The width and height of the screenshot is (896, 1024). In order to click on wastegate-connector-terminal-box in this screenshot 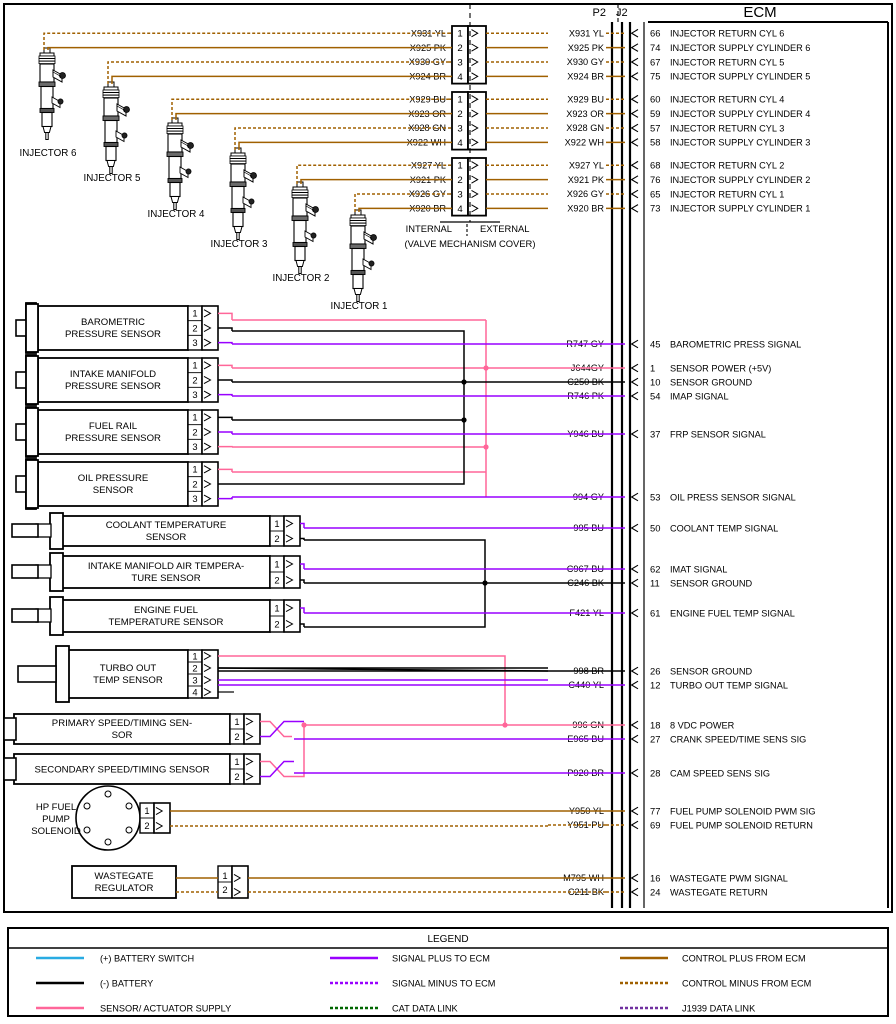, I will do `click(240, 882)`.